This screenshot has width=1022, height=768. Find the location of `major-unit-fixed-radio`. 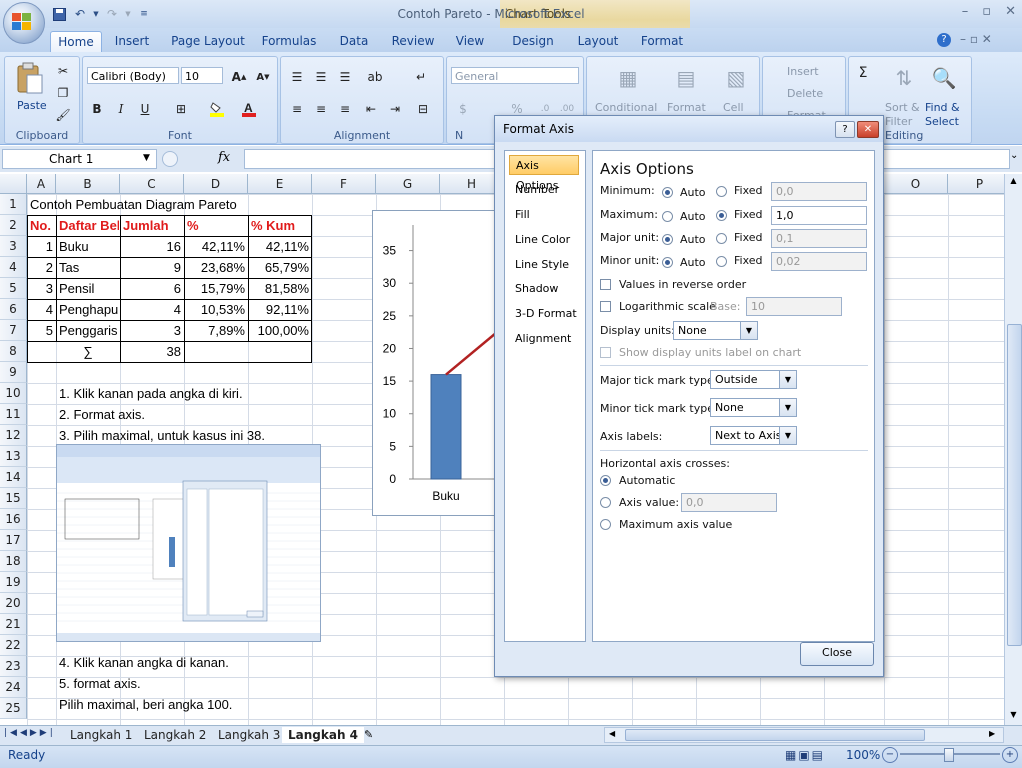

major-unit-fixed-radio is located at coordinates (721, 238).